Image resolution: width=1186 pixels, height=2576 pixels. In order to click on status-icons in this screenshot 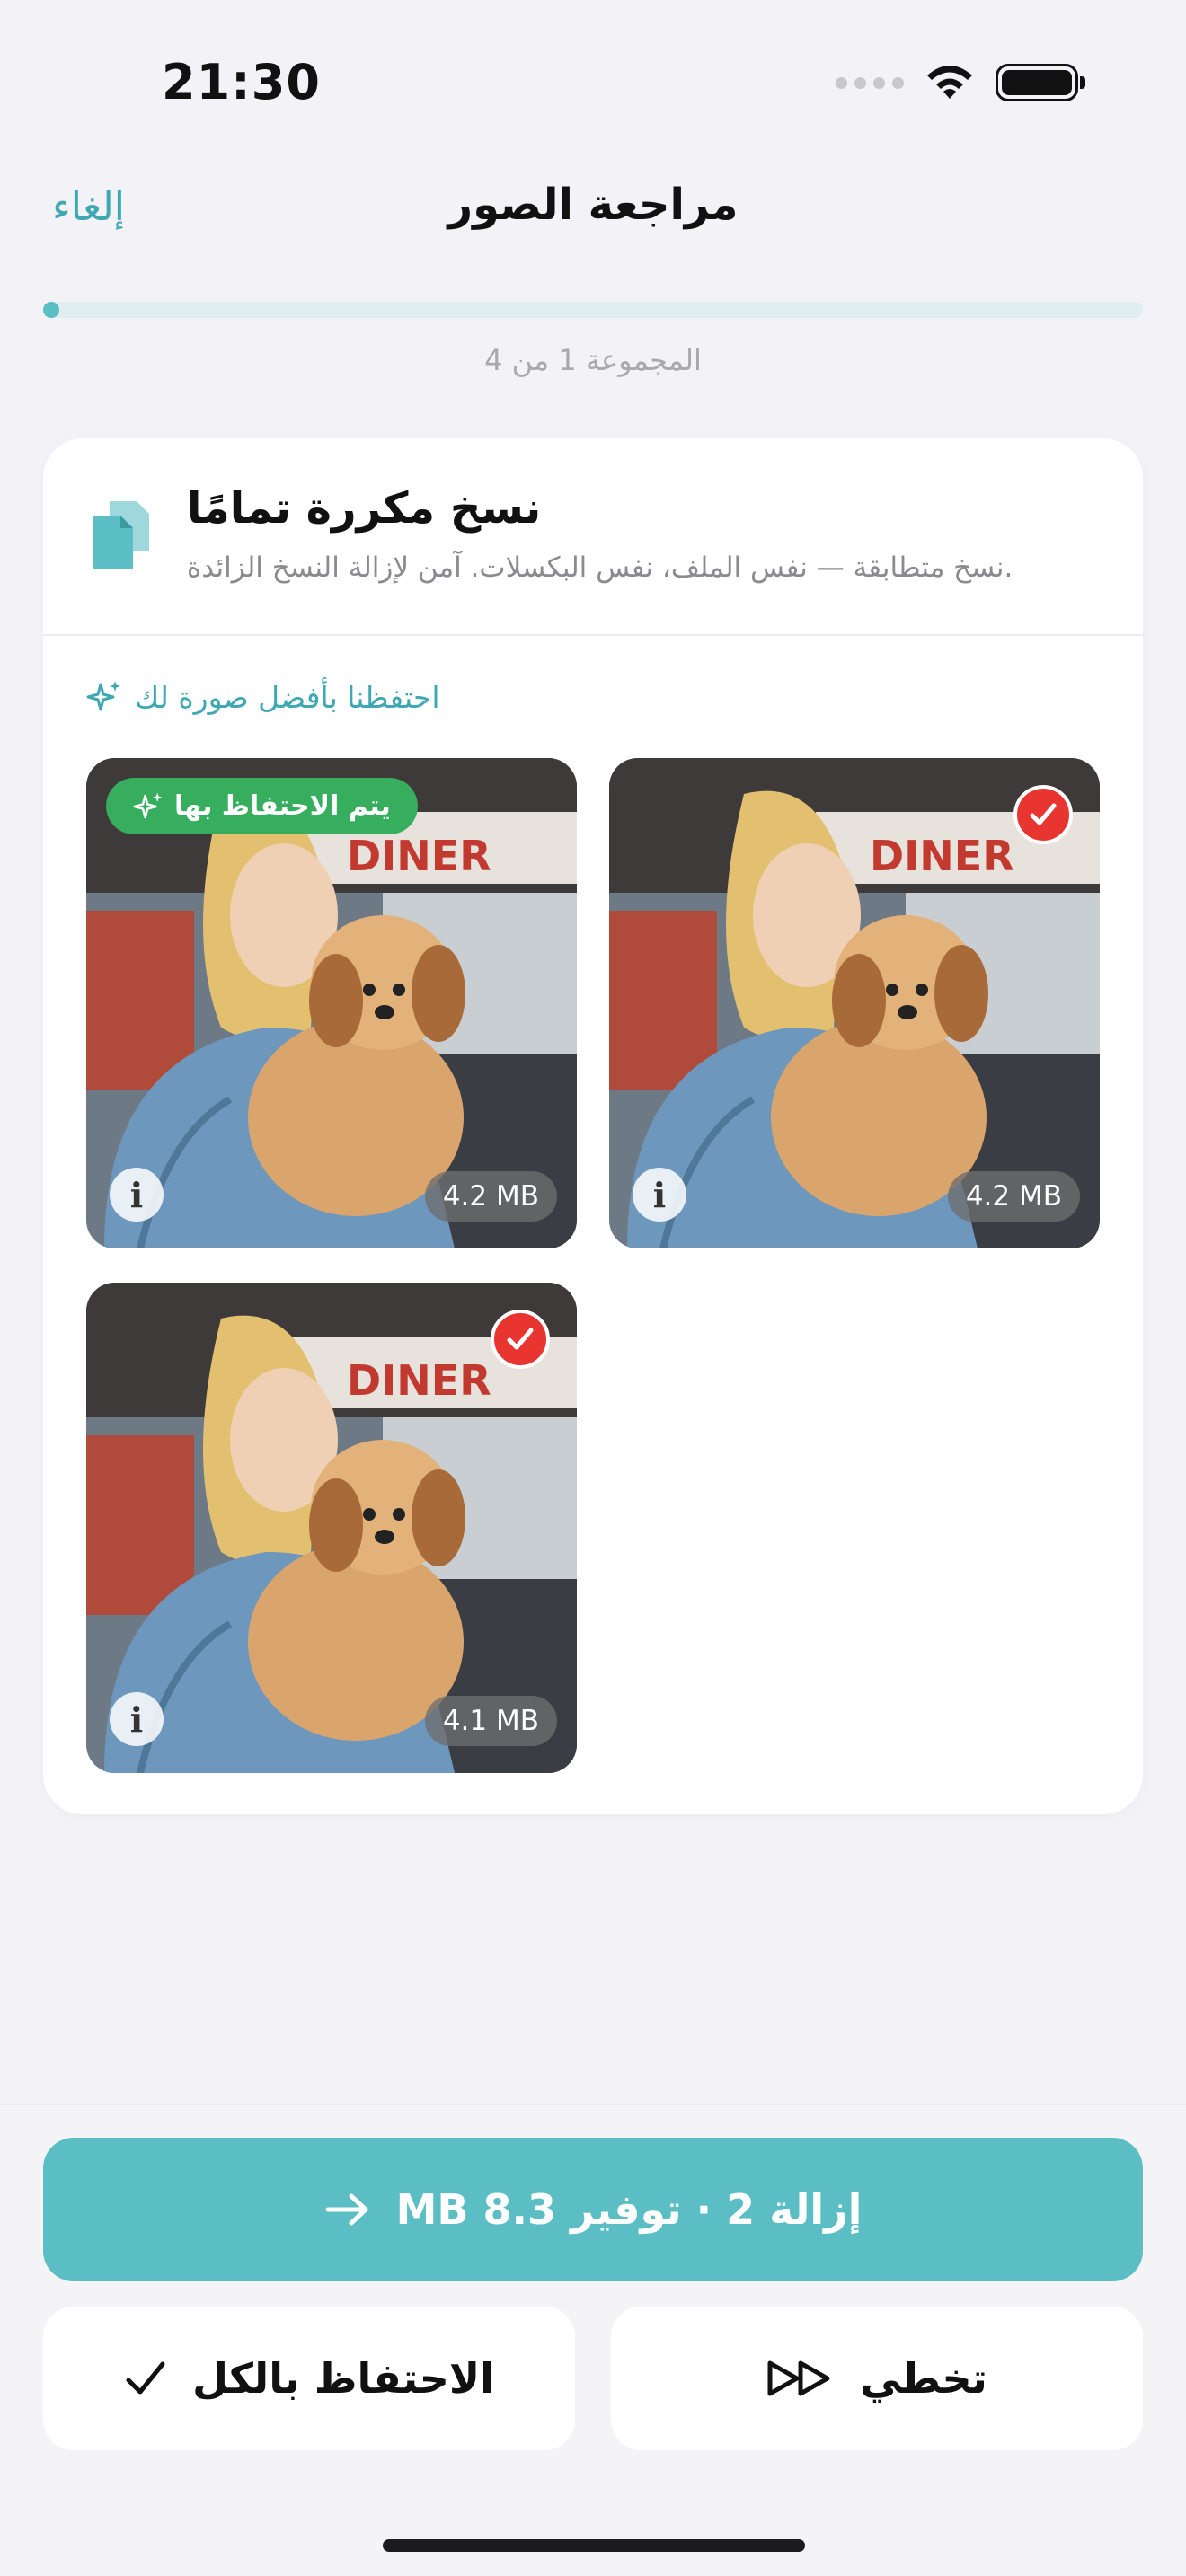, I will do `click(960, 82)`.